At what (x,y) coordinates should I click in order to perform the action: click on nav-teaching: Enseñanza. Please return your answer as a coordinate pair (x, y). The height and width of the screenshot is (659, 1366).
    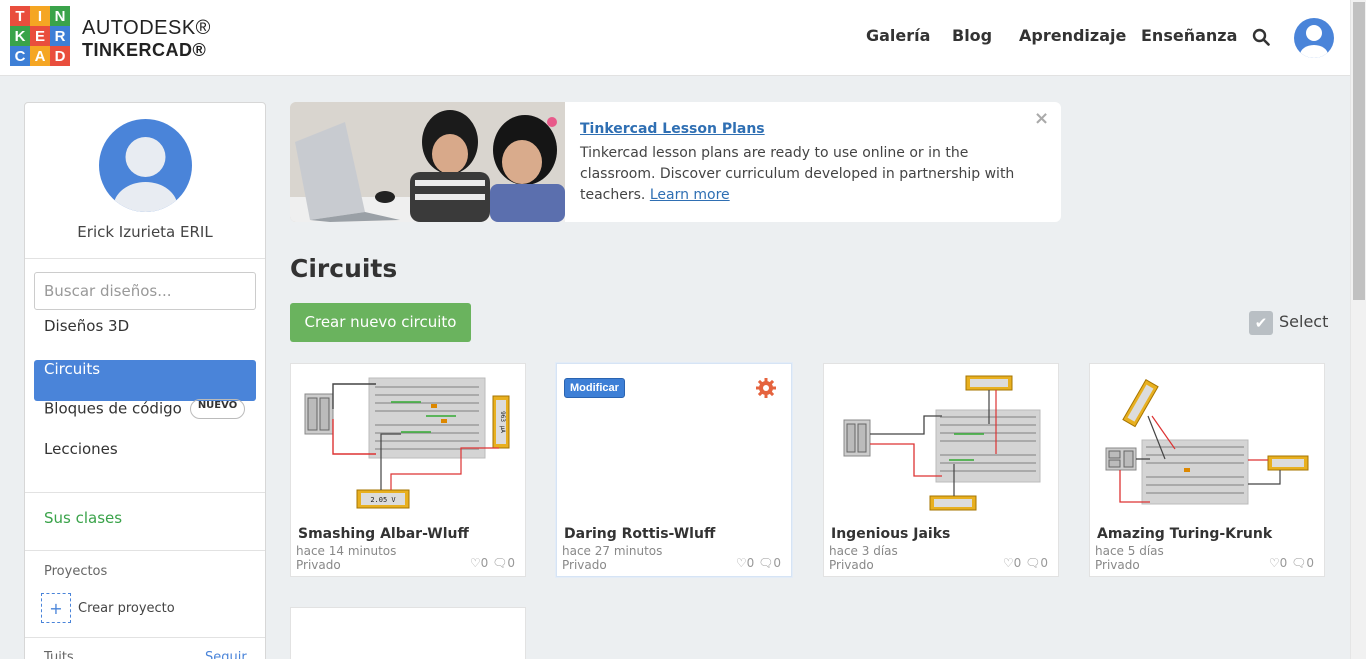
    Looking at the image, I should click on (1189, 35).